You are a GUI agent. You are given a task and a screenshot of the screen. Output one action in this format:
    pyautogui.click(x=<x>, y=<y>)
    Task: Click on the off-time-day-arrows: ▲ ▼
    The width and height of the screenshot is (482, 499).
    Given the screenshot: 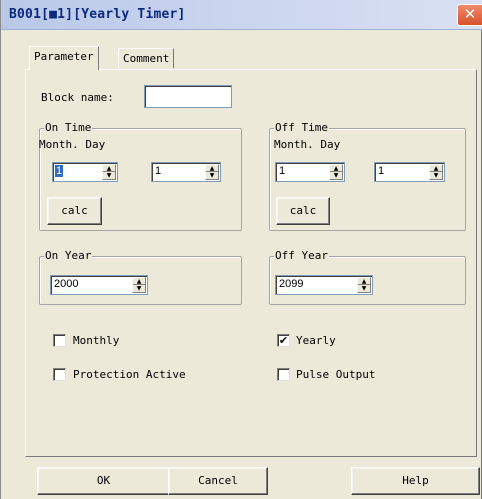 What is the action you would take?
    pyautogui.click(x=436, y=172)
    